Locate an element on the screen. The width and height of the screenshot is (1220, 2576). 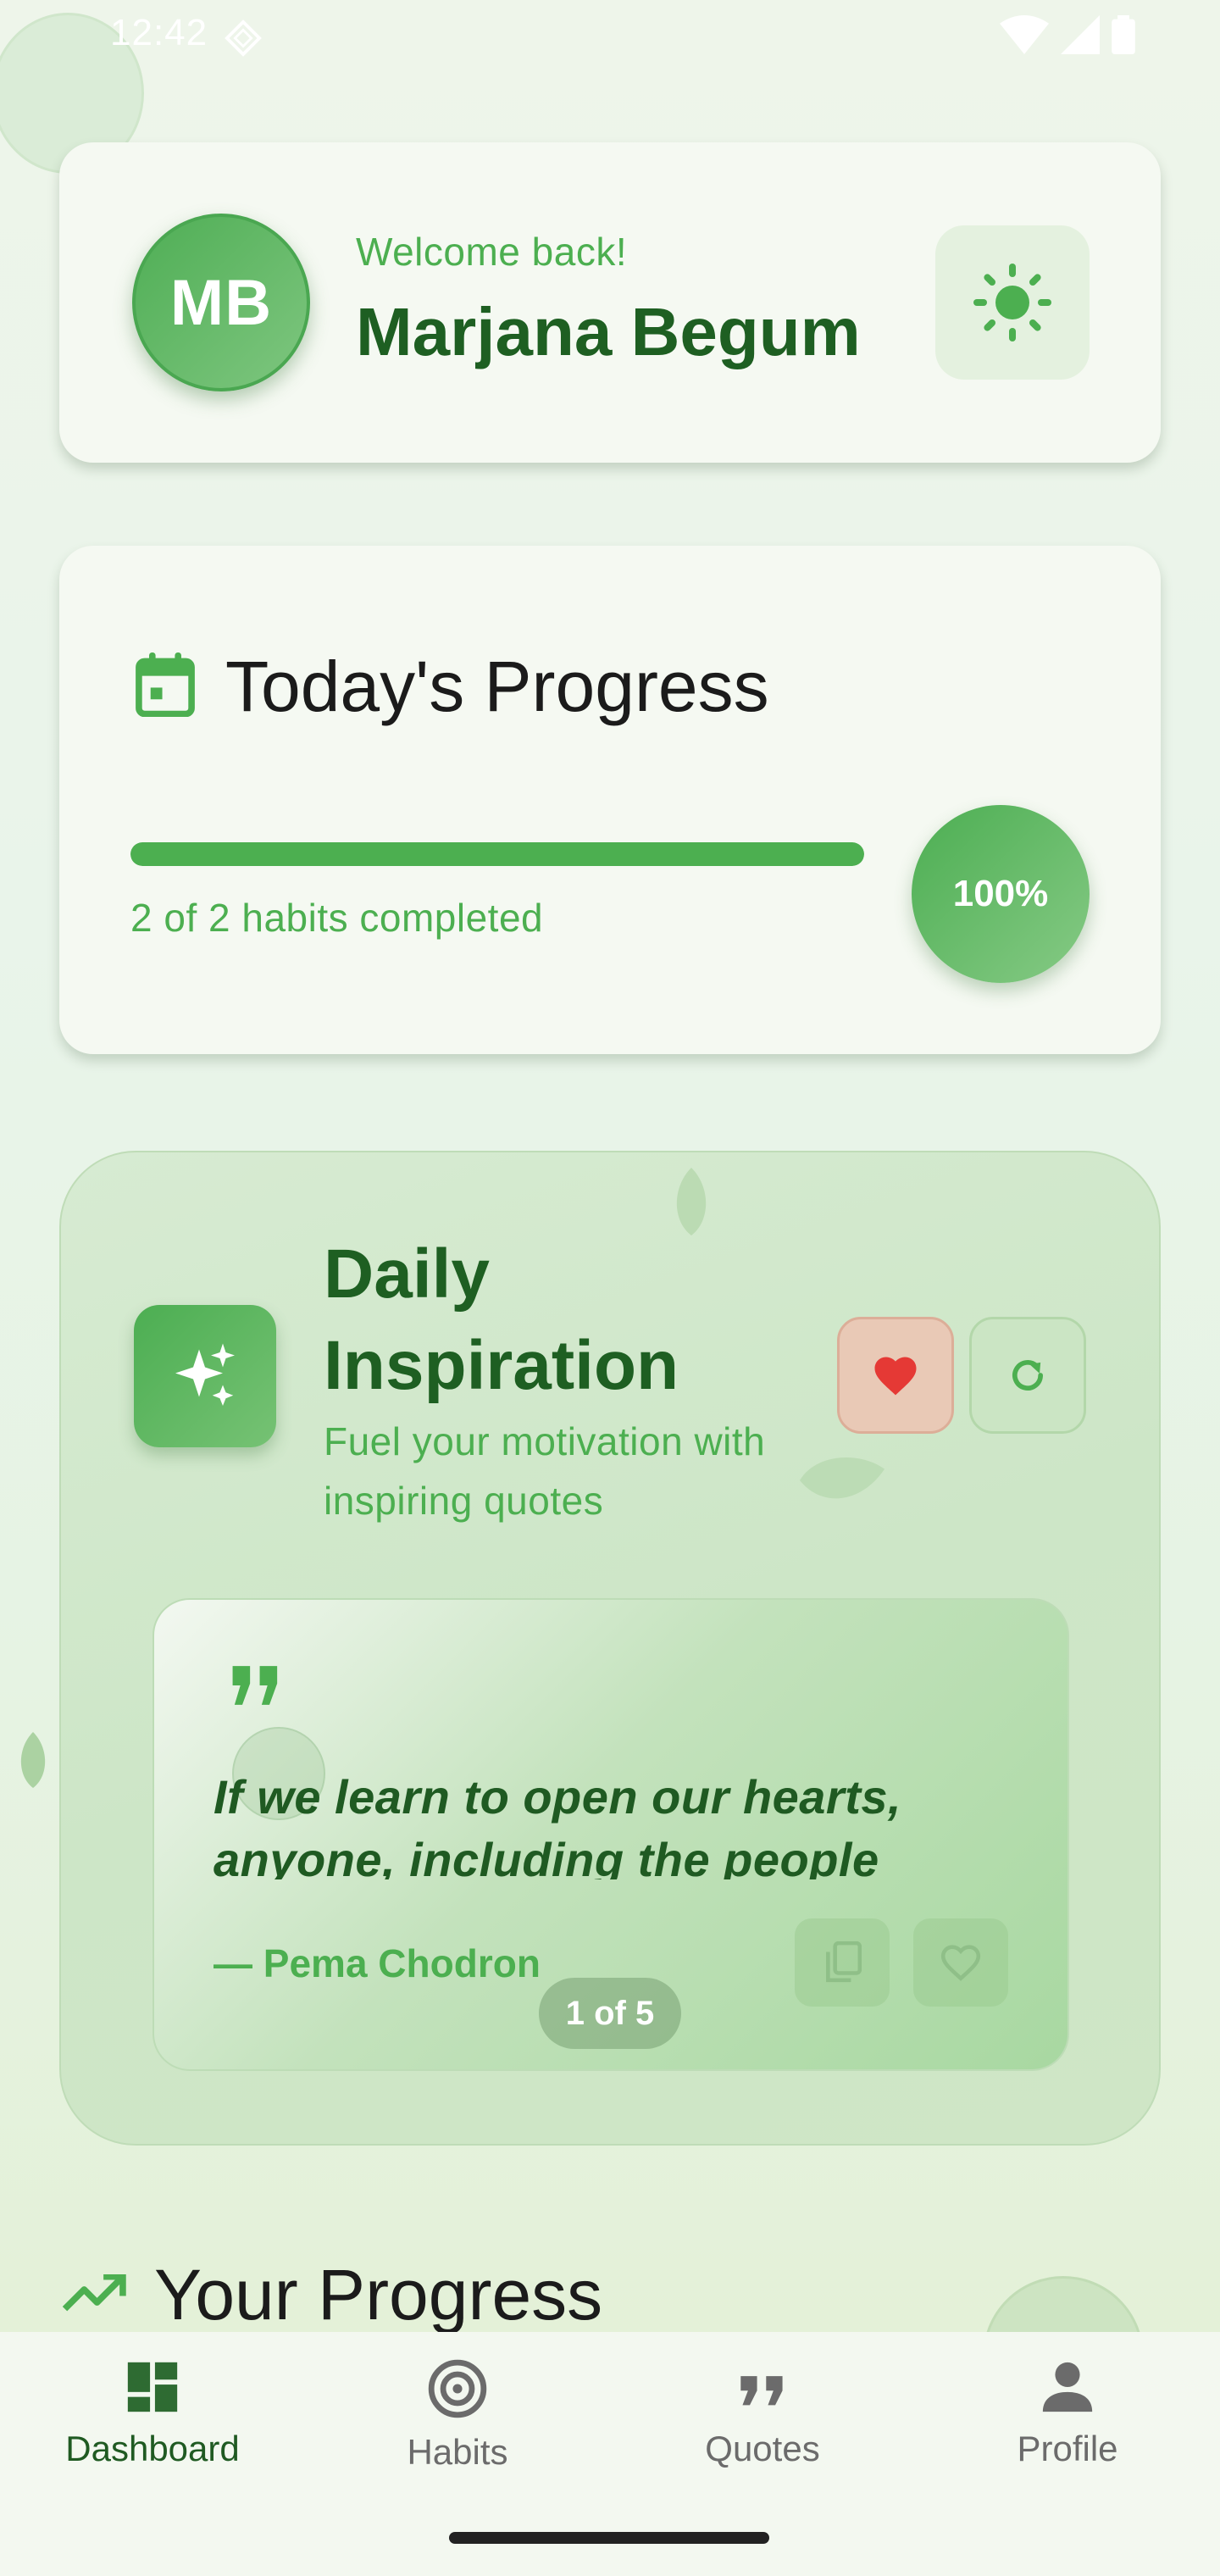
dashboard-icon is located at coordinates (152, 2387).